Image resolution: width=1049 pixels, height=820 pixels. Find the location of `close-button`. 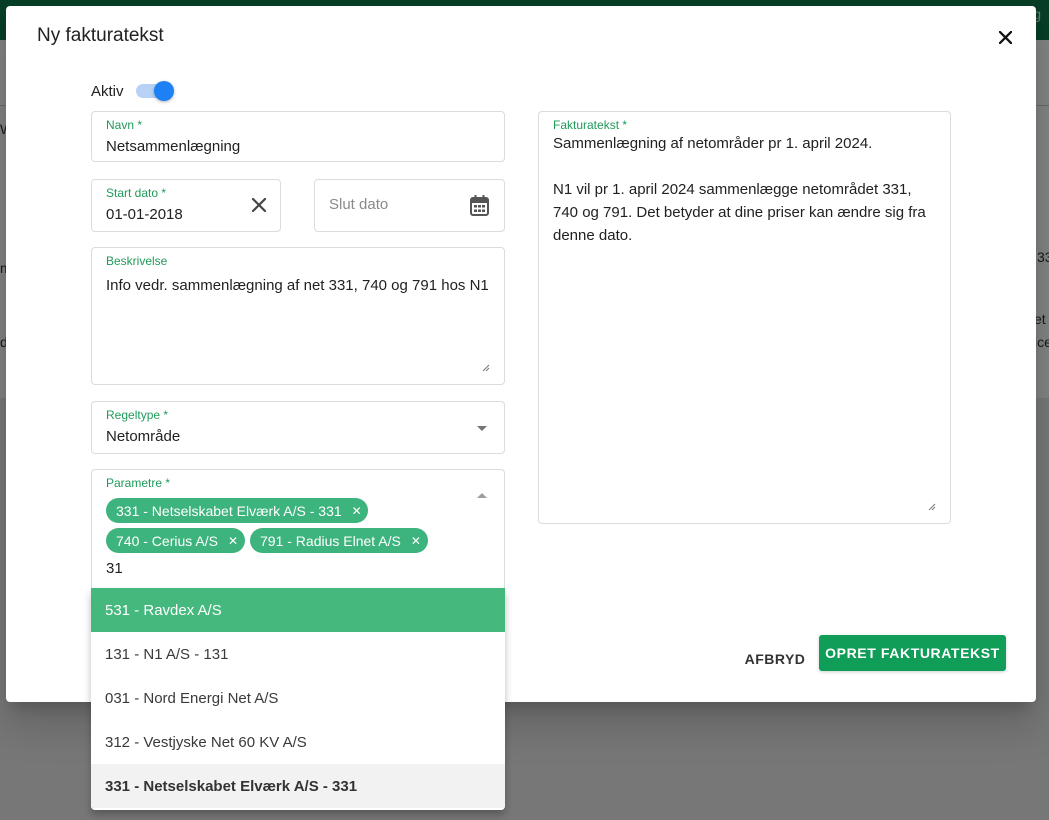

close-button is located at coordinates (1005, 37).